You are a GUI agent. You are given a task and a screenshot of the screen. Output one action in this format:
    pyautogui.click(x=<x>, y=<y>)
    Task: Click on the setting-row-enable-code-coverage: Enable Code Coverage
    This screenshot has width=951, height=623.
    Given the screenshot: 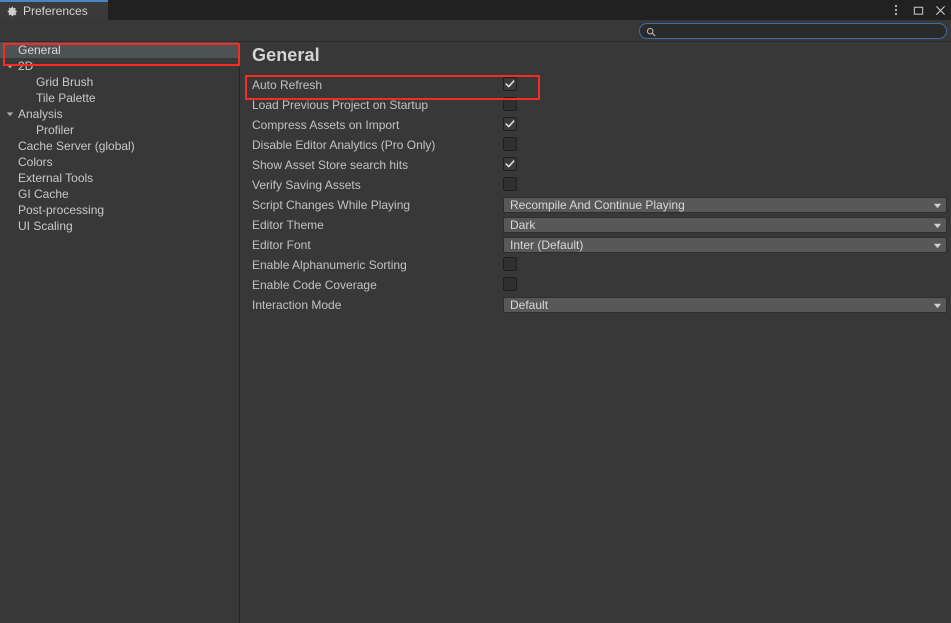 What is the action you would take?
    pyautogui.click(x=596, y=285)
    